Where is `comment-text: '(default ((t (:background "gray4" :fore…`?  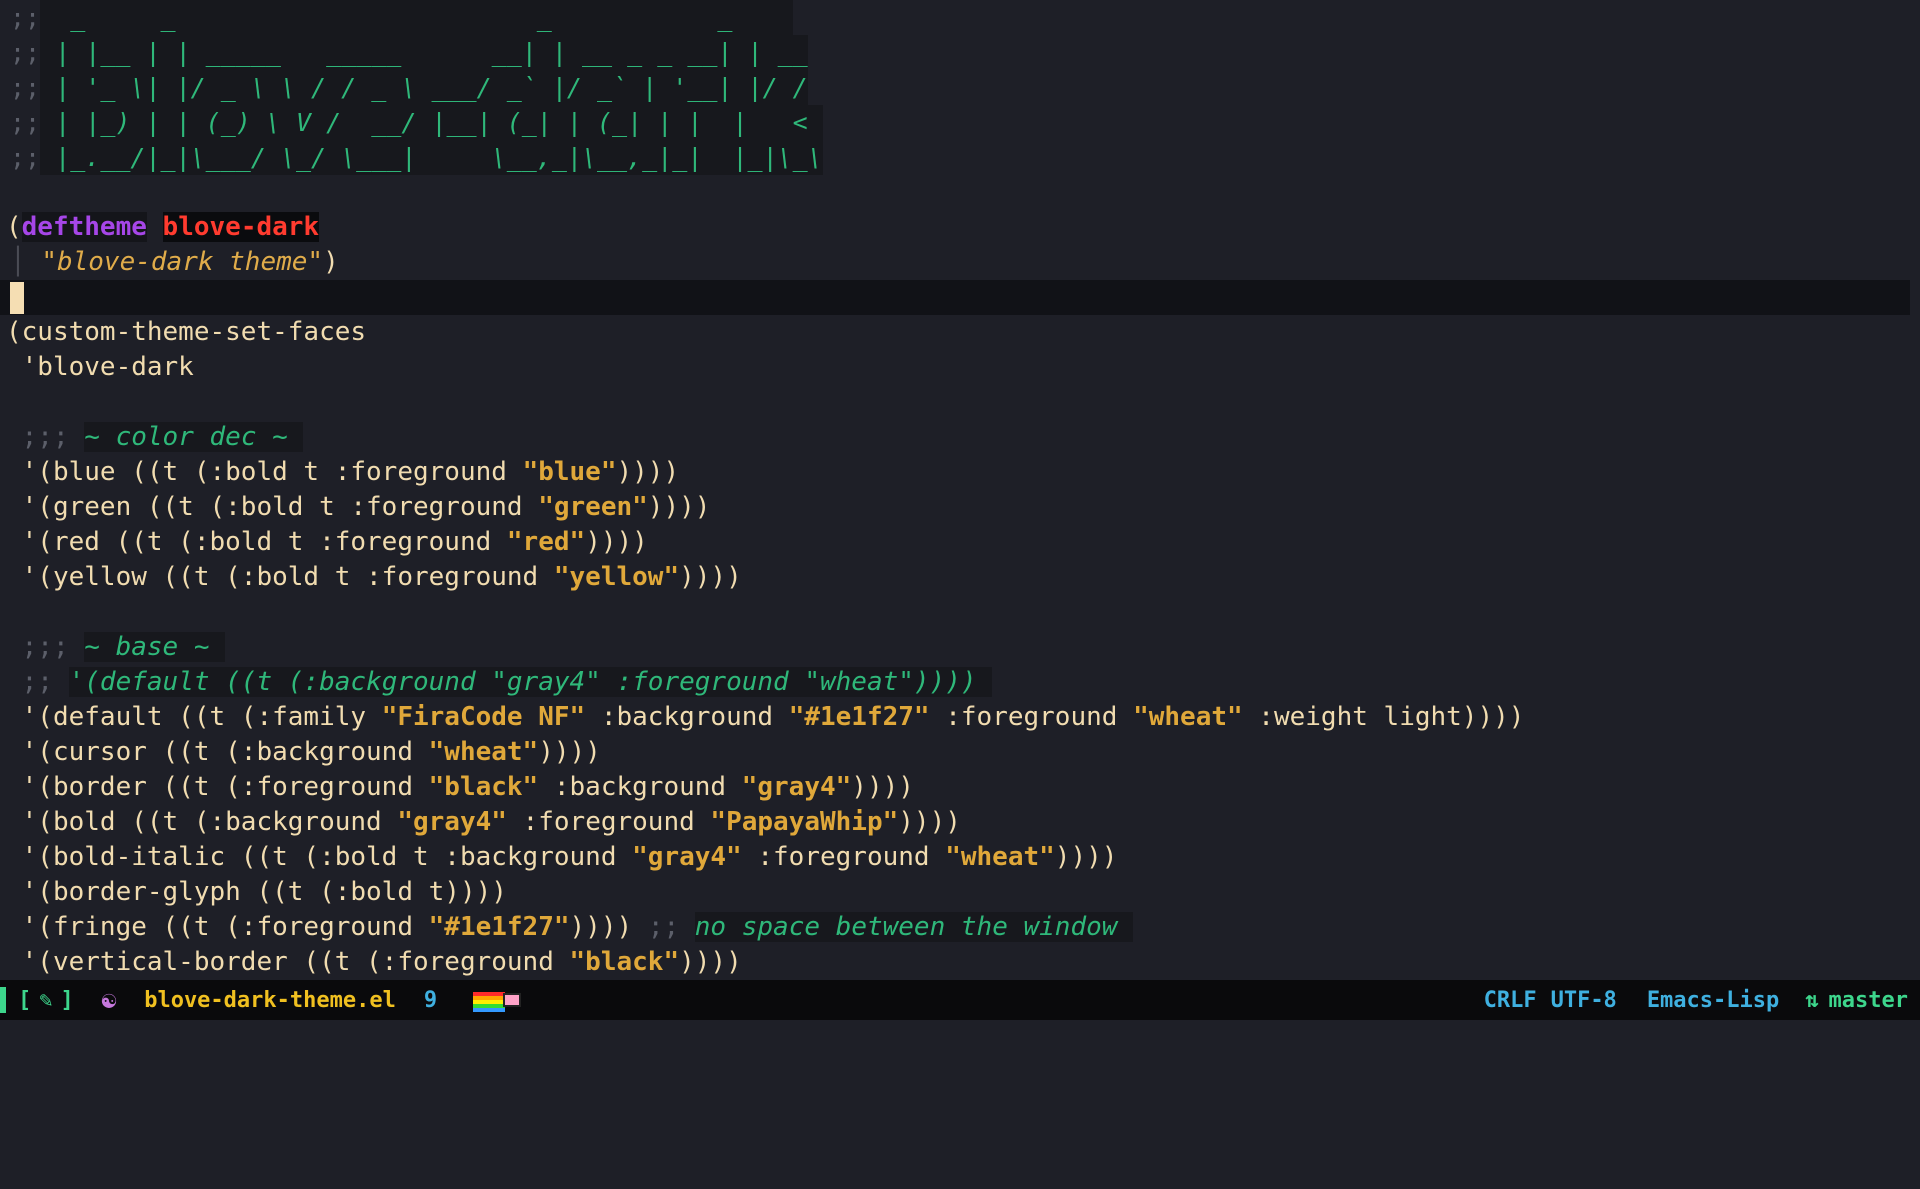 comment-text: '(default ((t (:background "gray4" :fore… is located at coordinates (530, 682).